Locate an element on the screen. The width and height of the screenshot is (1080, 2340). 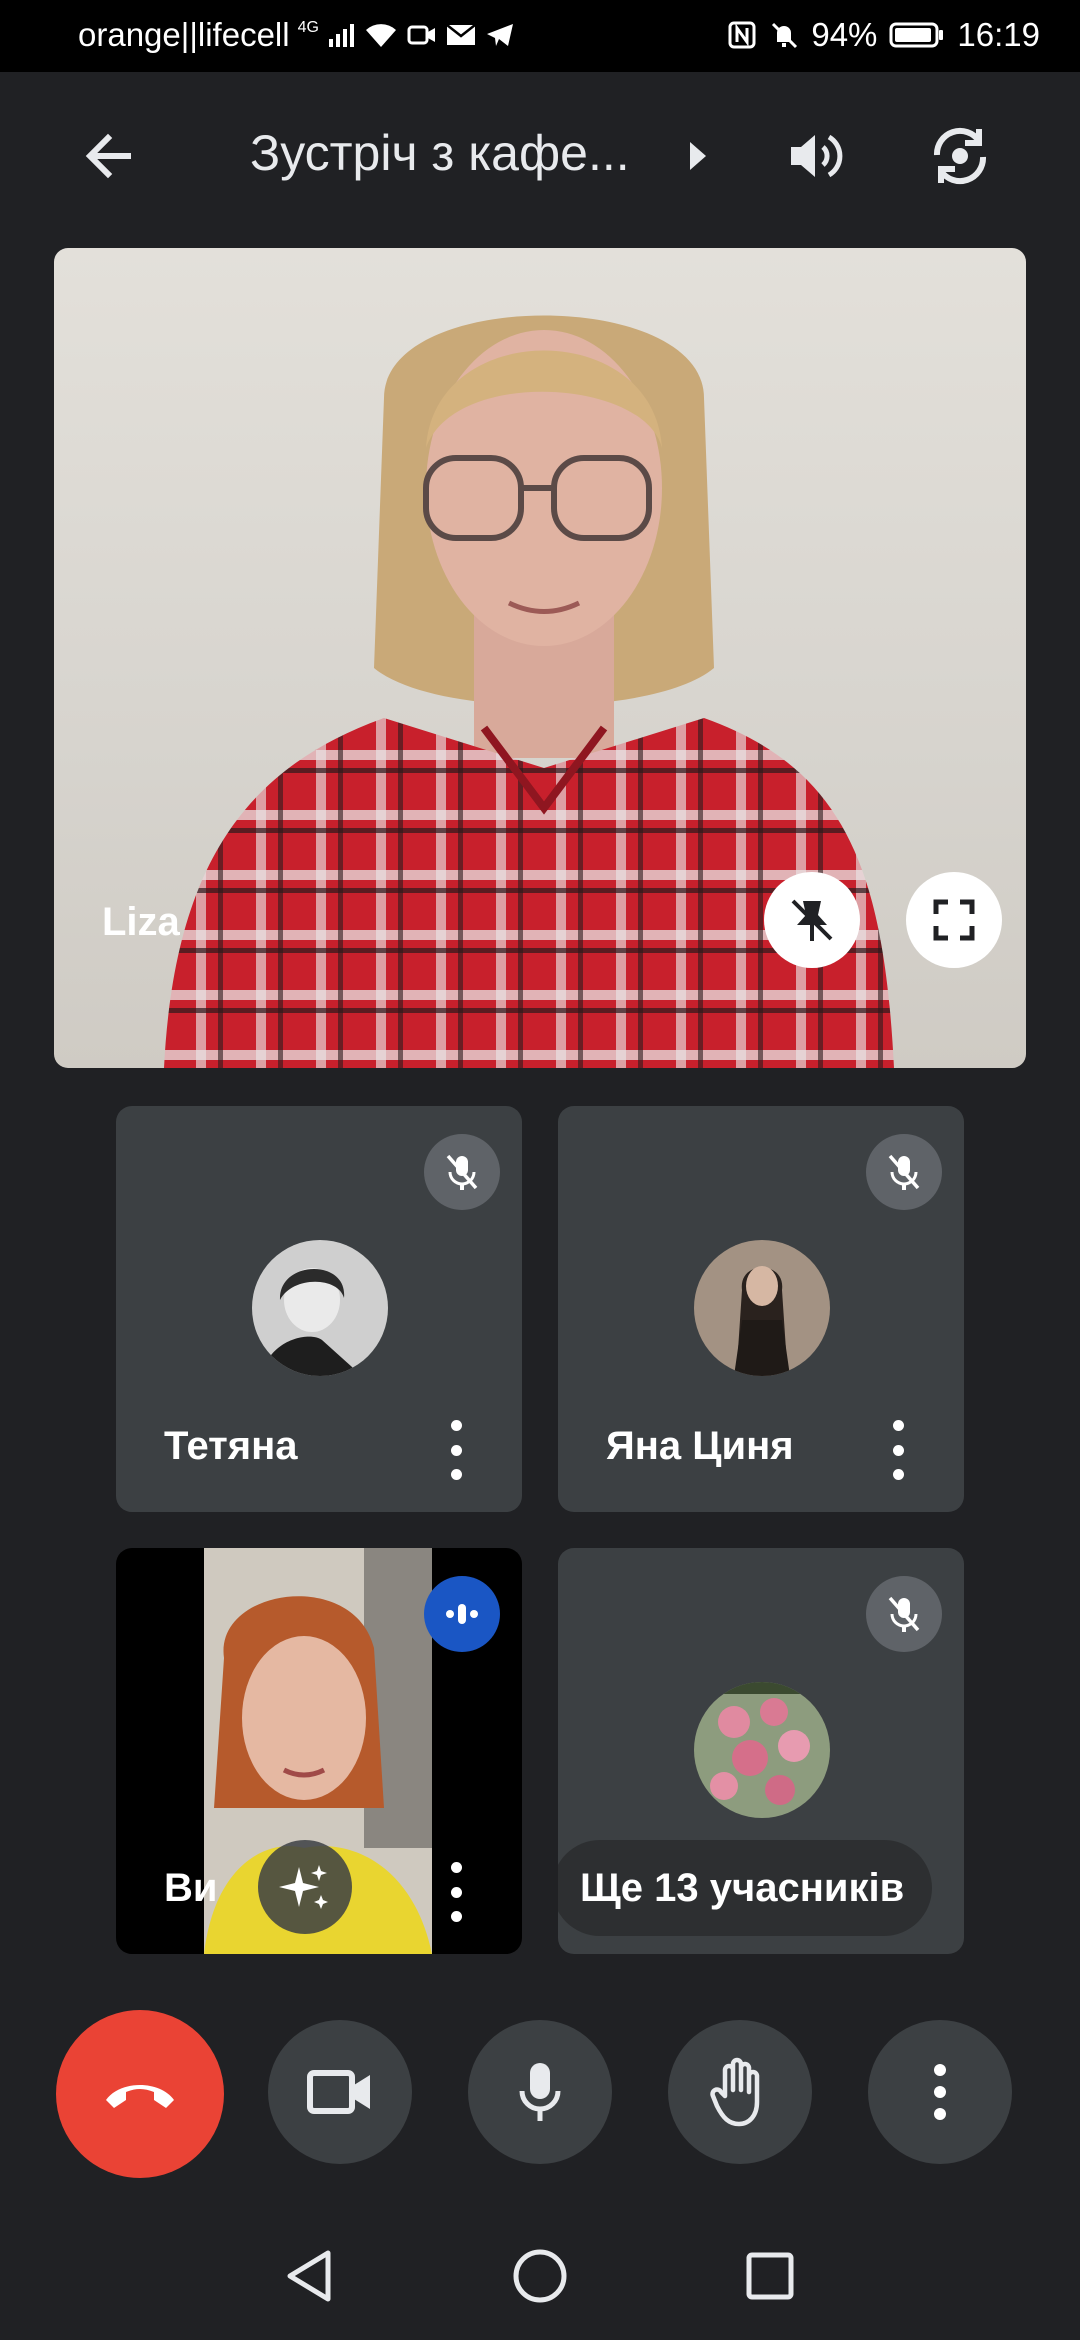
nav-back-button is located at coordinates (310, 2276).